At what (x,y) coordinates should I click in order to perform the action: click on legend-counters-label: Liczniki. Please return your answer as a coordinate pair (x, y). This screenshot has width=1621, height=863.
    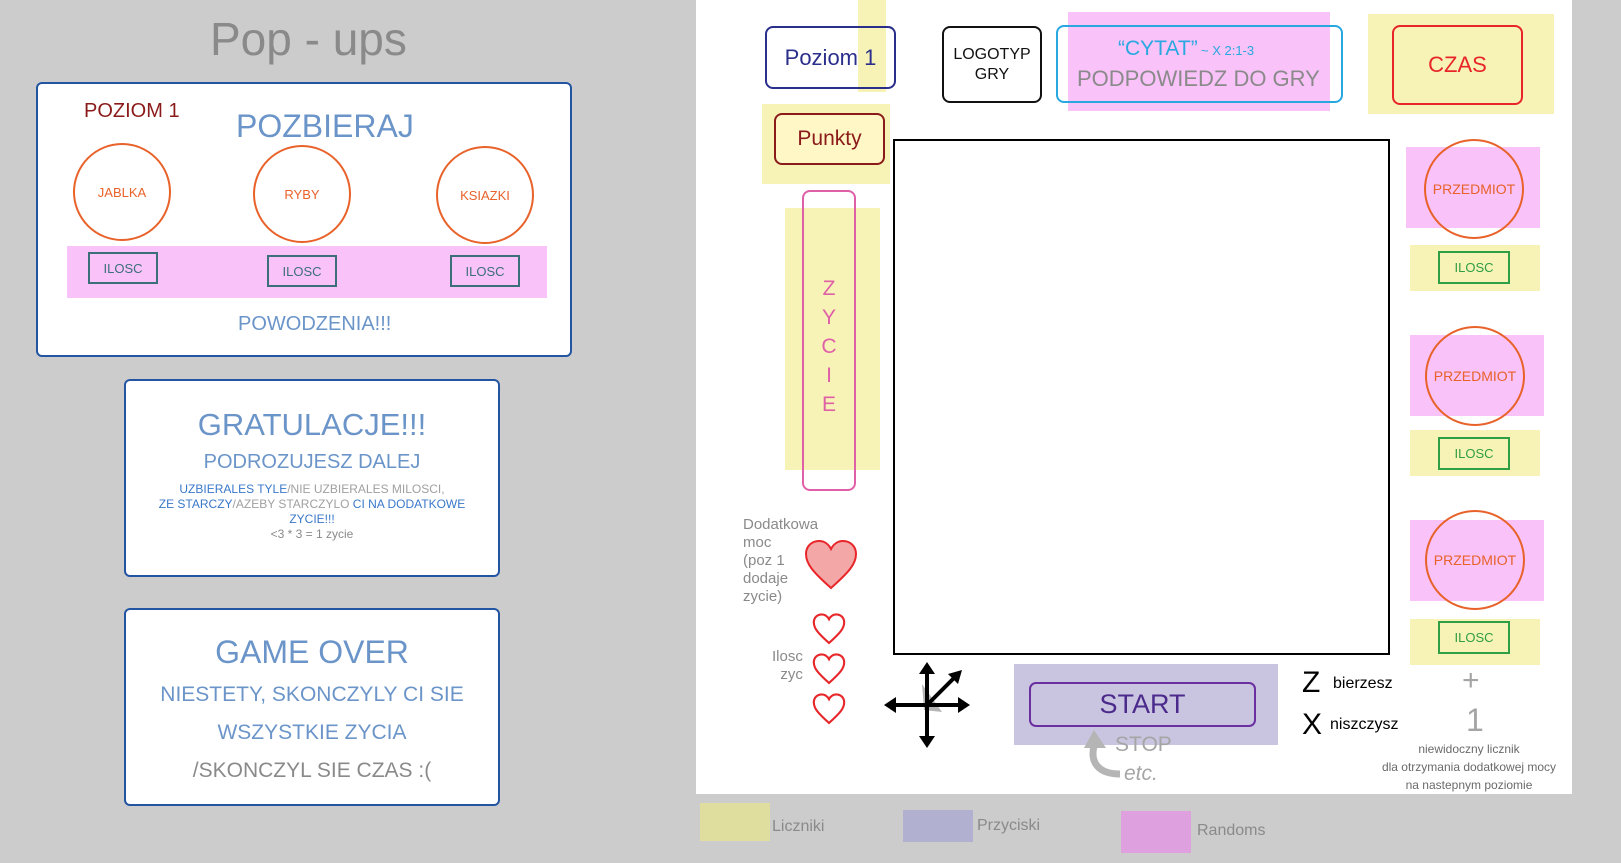
    Looking at the image, I should click on (798, 826).